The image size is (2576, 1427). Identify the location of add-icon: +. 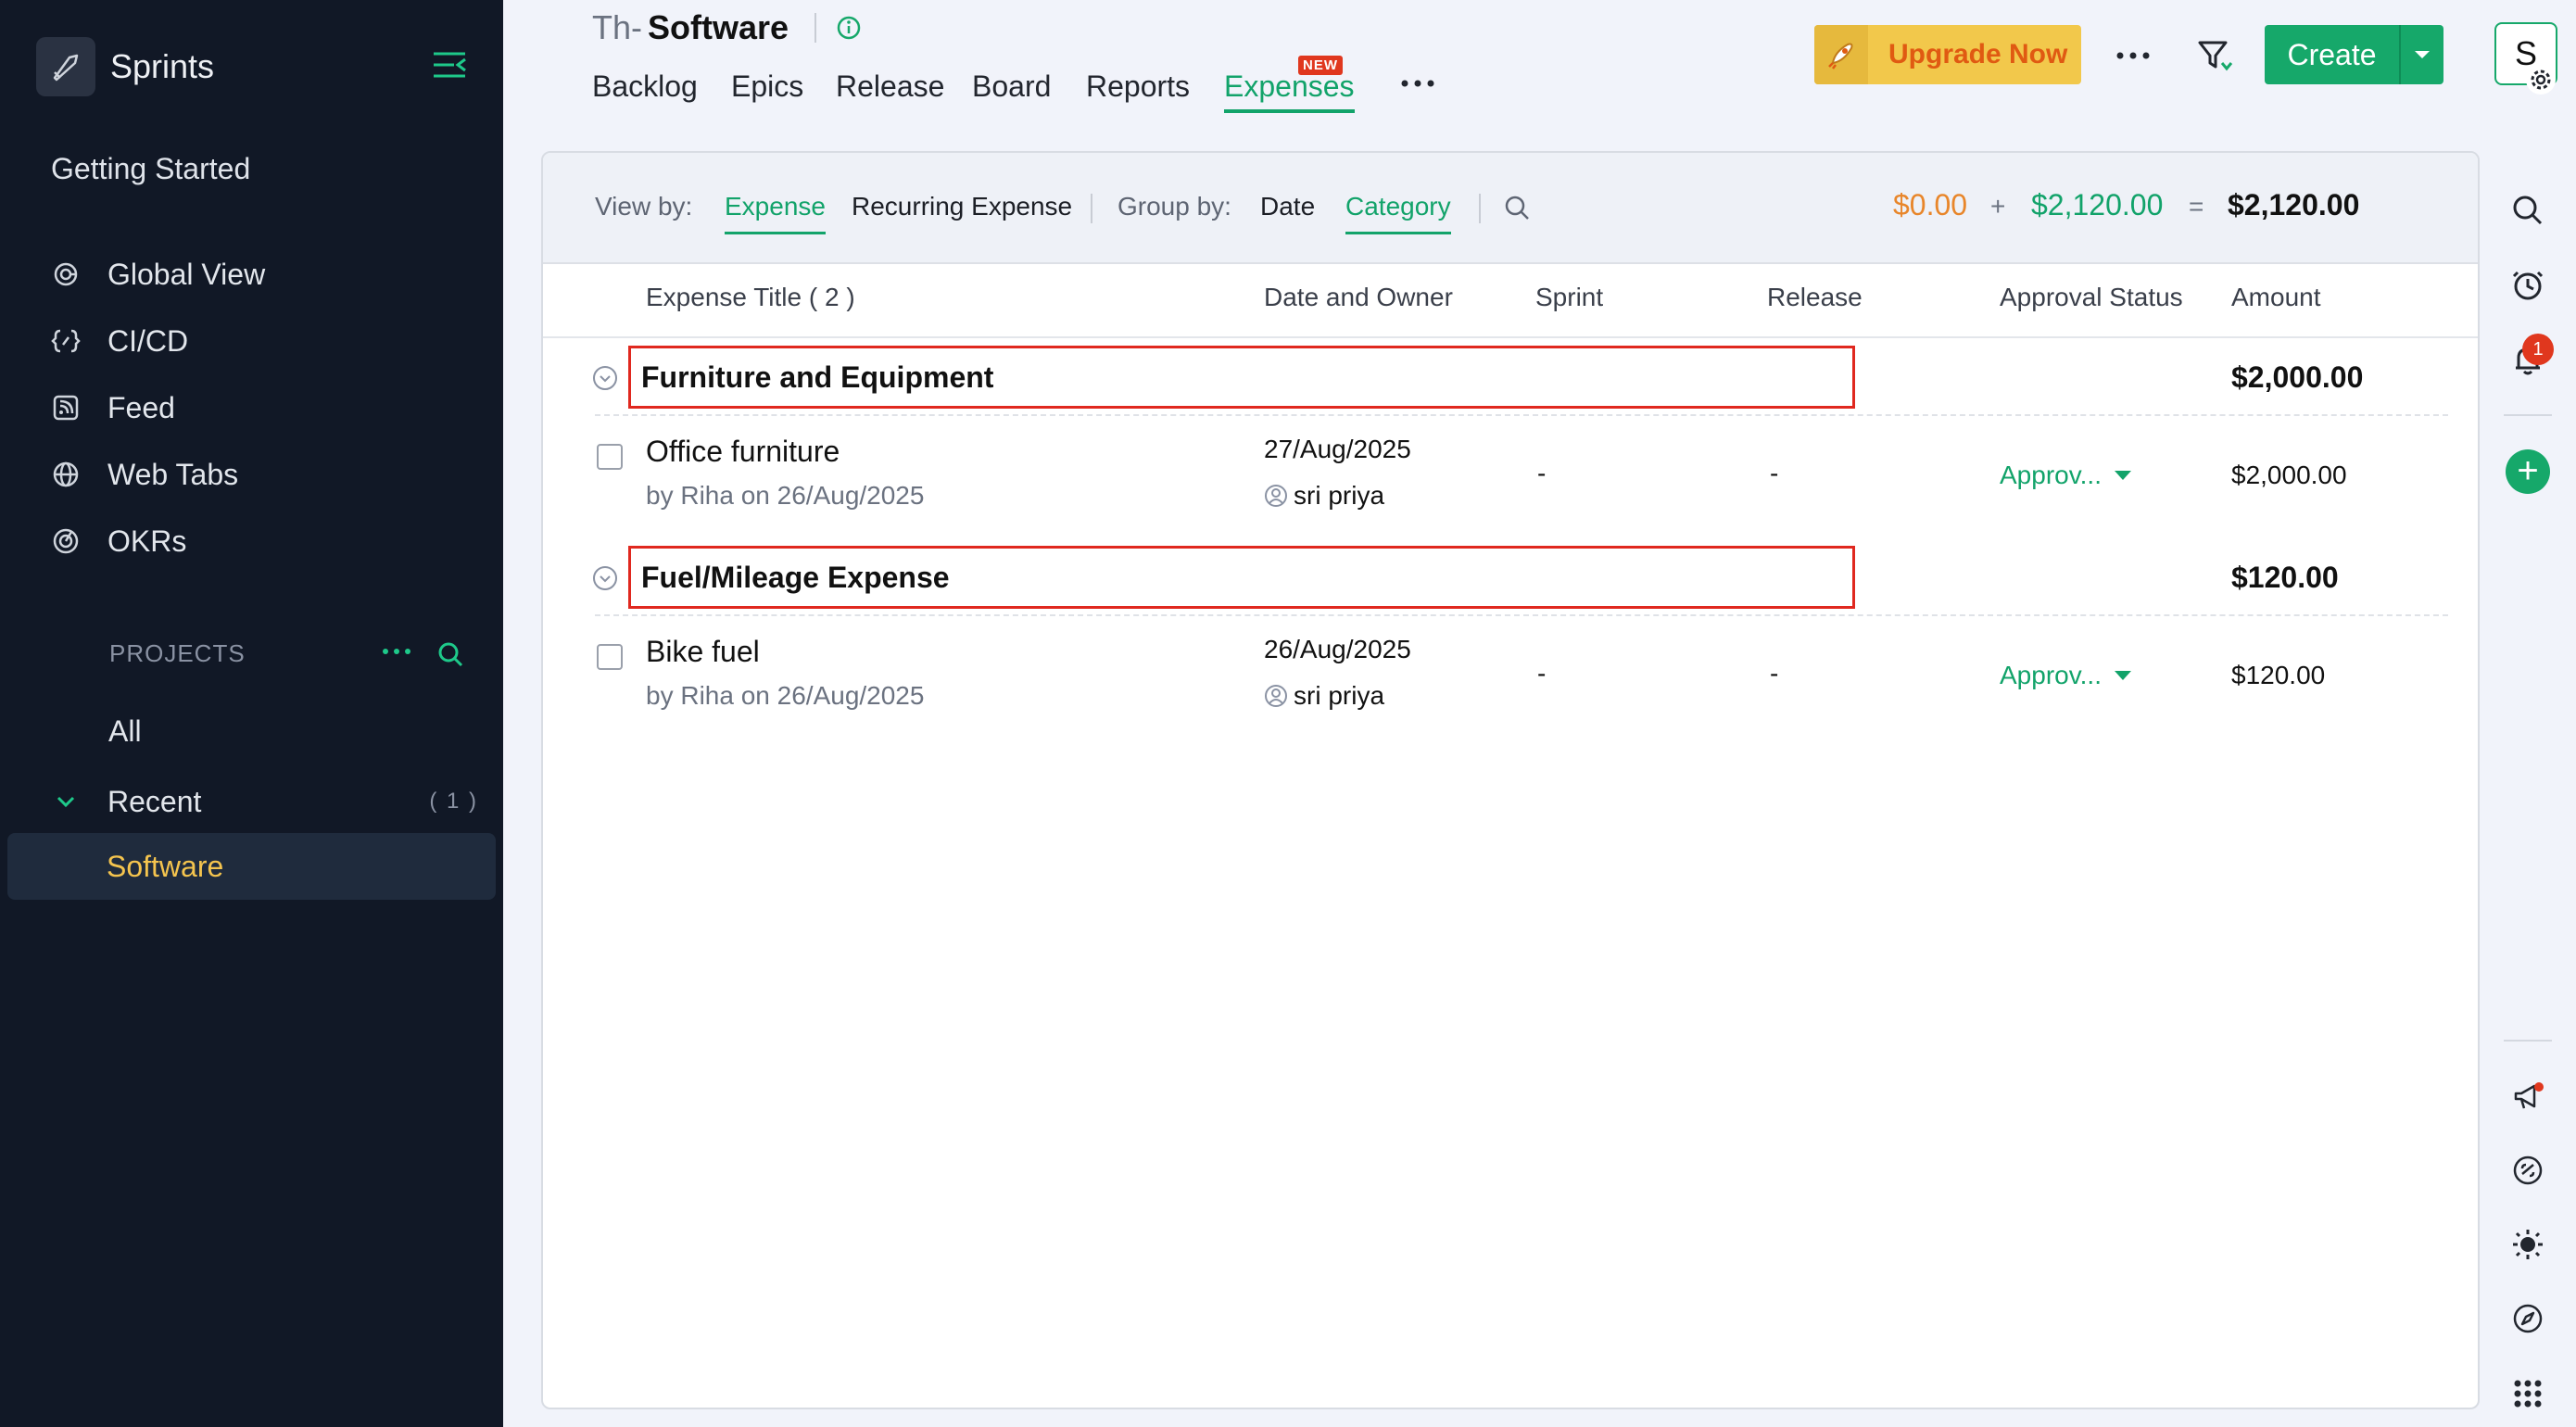
(2528, 471).